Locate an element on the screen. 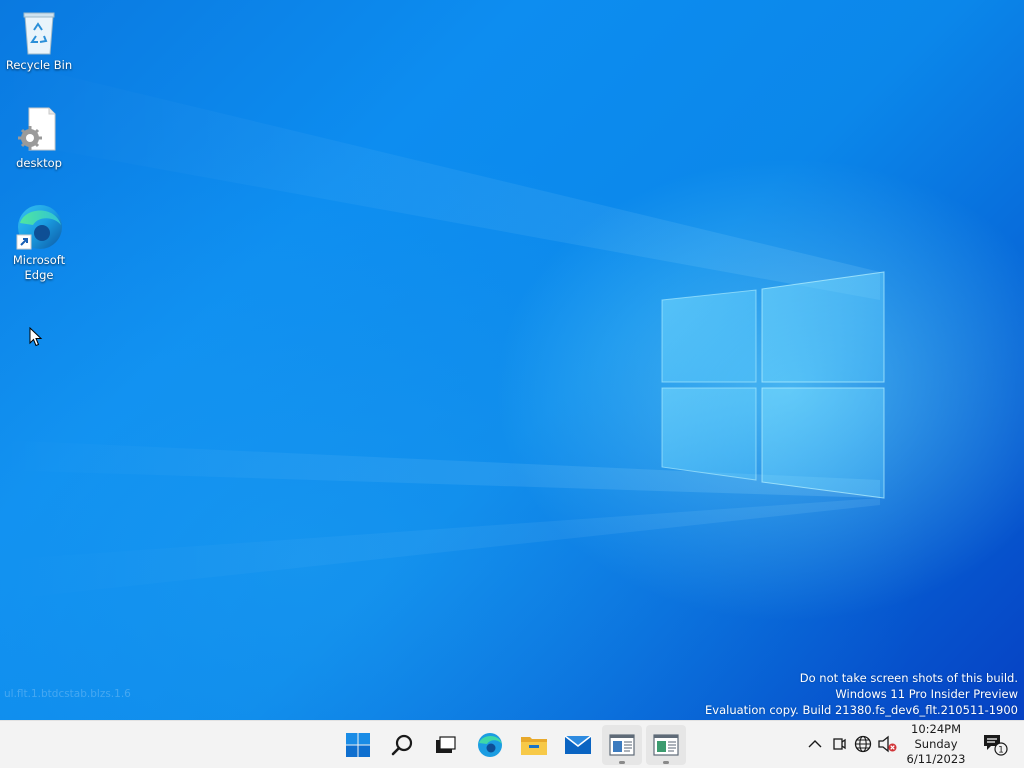  search-button is located at coordinates (402, 745).